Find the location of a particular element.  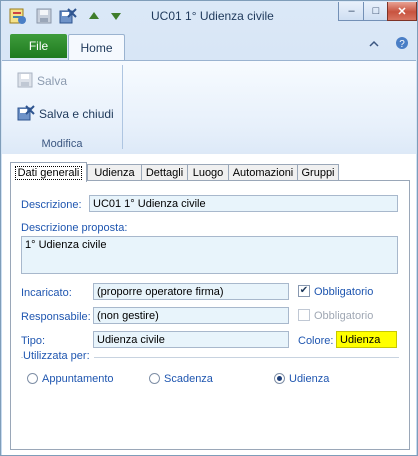

collapse-ribbon-icon is located at coordinates (374, 45).